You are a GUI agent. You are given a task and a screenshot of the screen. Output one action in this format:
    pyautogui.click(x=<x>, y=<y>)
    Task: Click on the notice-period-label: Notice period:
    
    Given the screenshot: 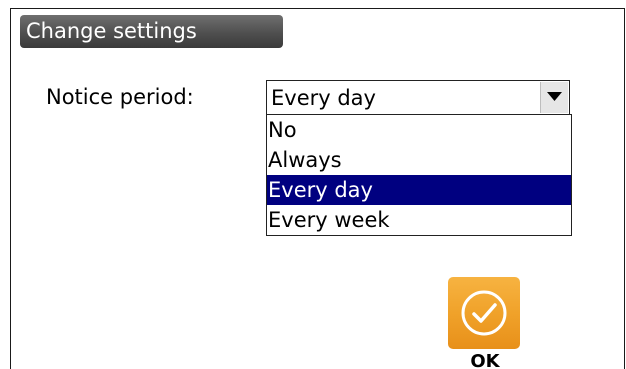 What is the action you would take?
    pyautogui.click(x=120, y=97)
    